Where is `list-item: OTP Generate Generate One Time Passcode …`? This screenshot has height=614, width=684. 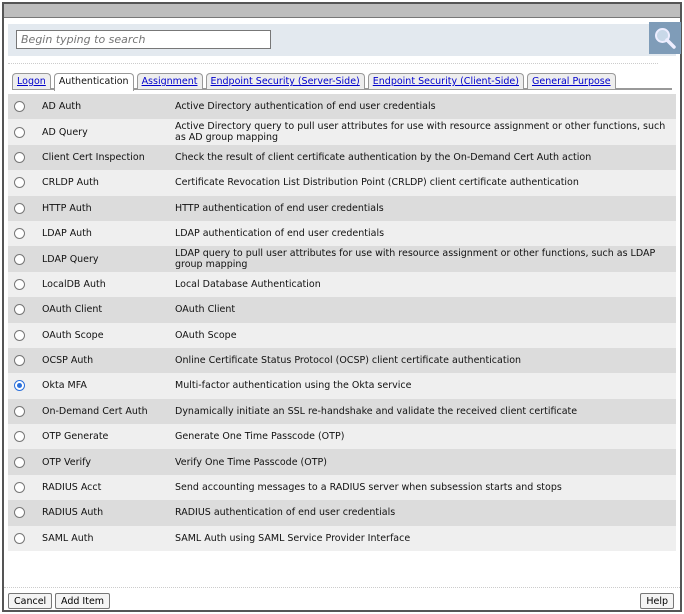 list-item: OTP Generate Generate One Time Passcode … is located at coordinates (342, 437).